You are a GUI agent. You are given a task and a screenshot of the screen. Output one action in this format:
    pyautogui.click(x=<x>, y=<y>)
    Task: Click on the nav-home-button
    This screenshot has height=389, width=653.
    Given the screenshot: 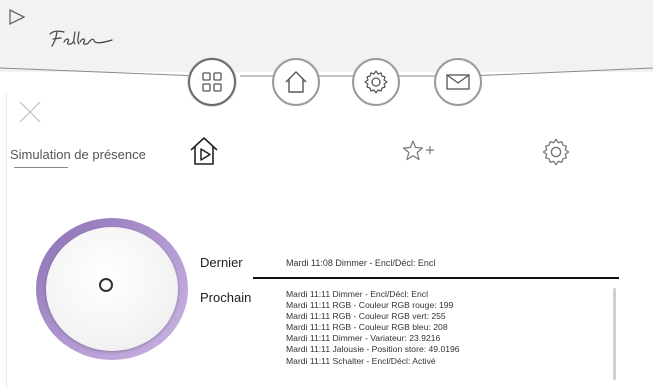 What is the action you would take?
    pyautogui.click(x=296, y=82)
    